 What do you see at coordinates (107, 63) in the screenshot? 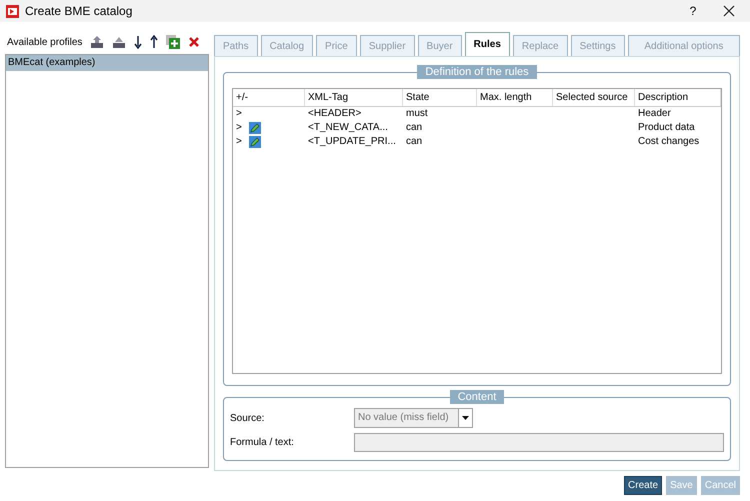
I see `profile-item: BMEcat (examples)` at bounding box center [107, 63].